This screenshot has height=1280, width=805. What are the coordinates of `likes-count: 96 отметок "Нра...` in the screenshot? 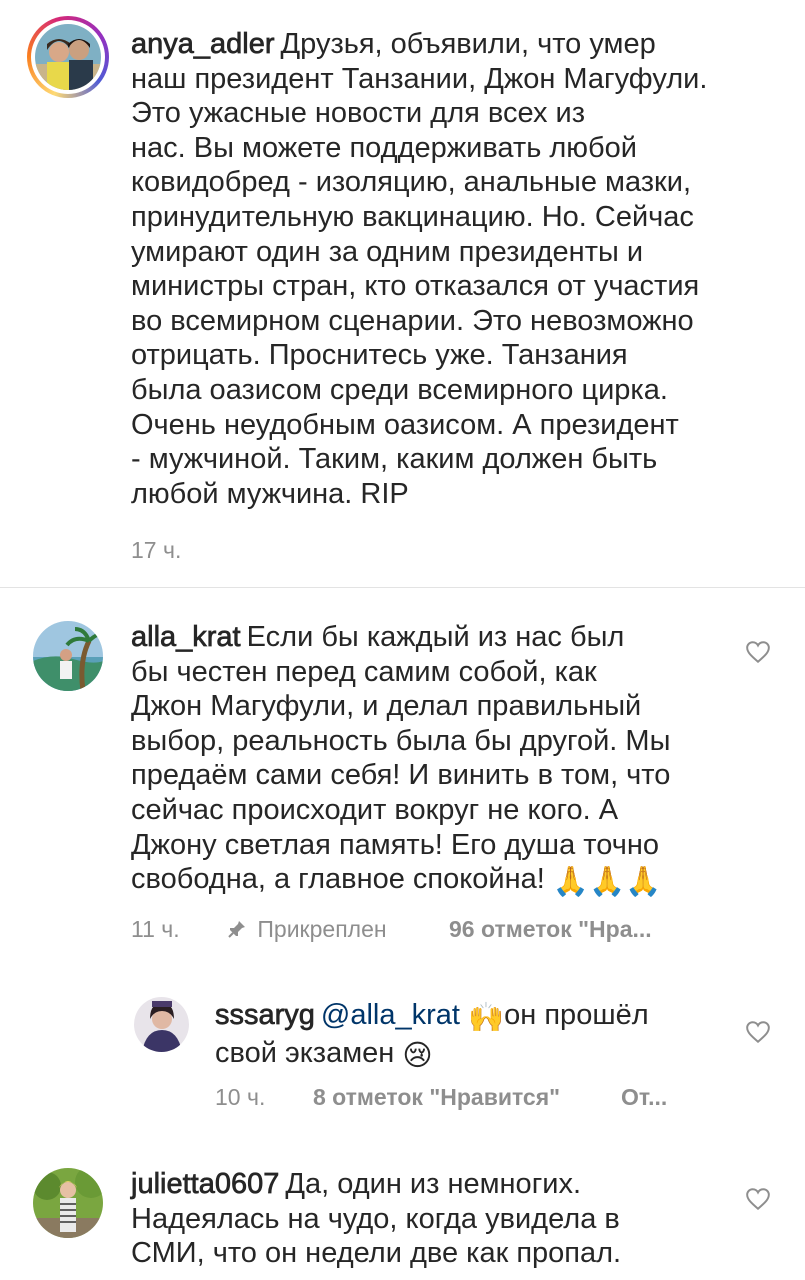 It's located at (550, 929).